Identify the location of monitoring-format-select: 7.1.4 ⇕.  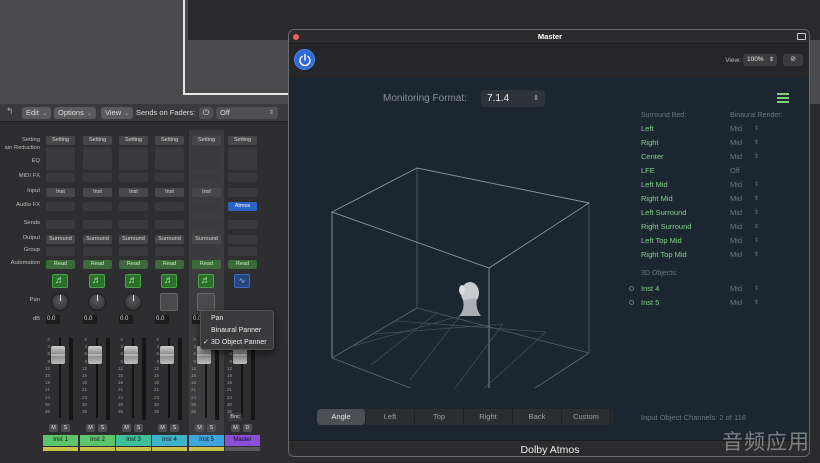
(513, 98).